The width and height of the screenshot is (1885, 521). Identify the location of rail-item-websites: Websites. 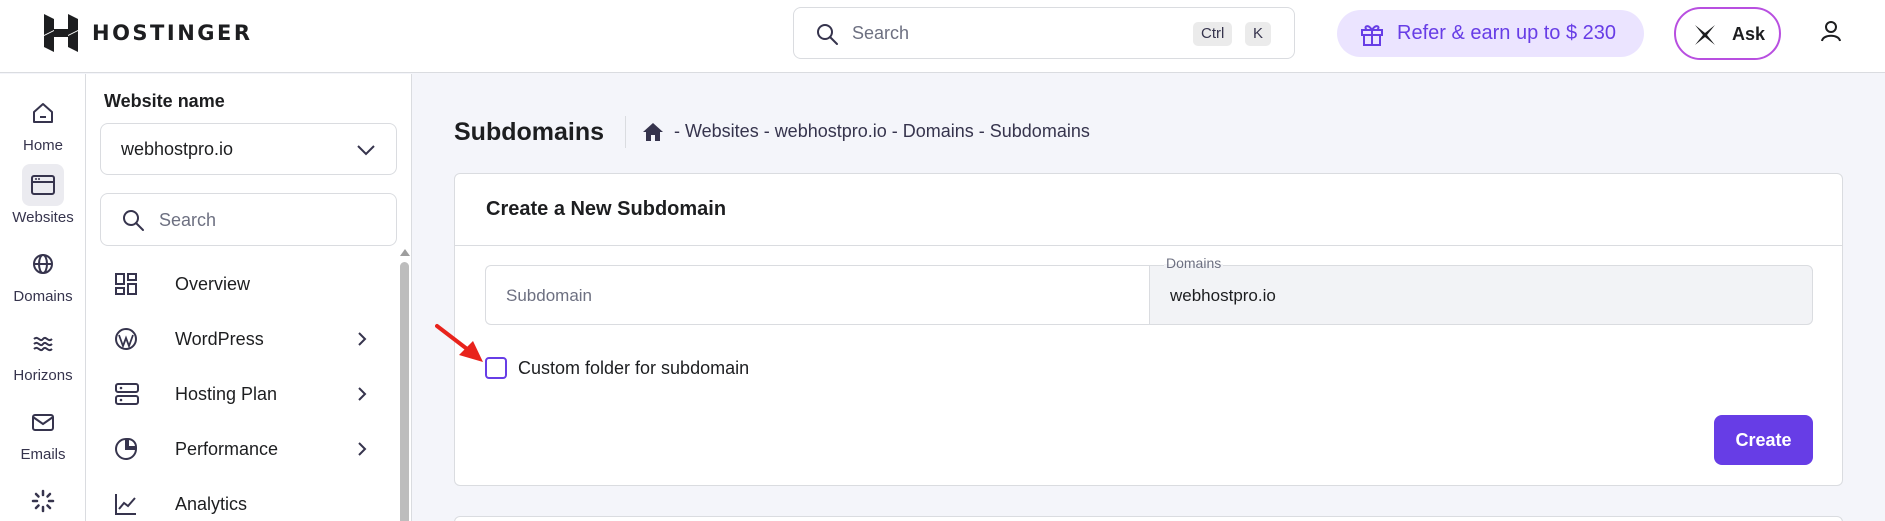
(43, 195).